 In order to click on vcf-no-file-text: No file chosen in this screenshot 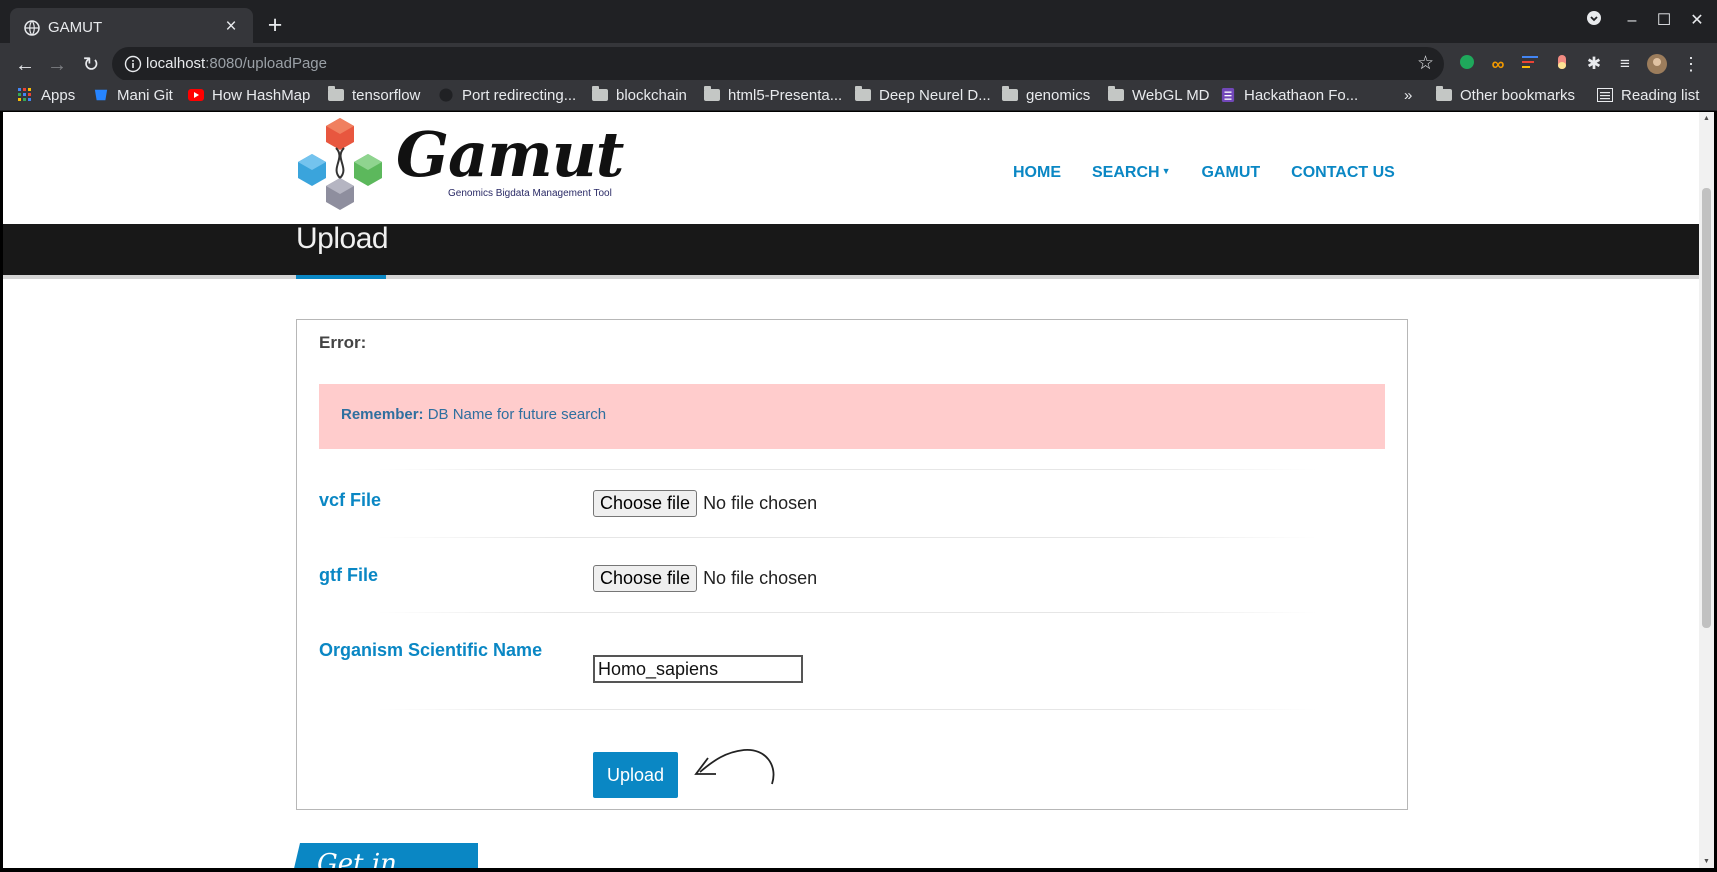, I will do `click(760, 503)`.